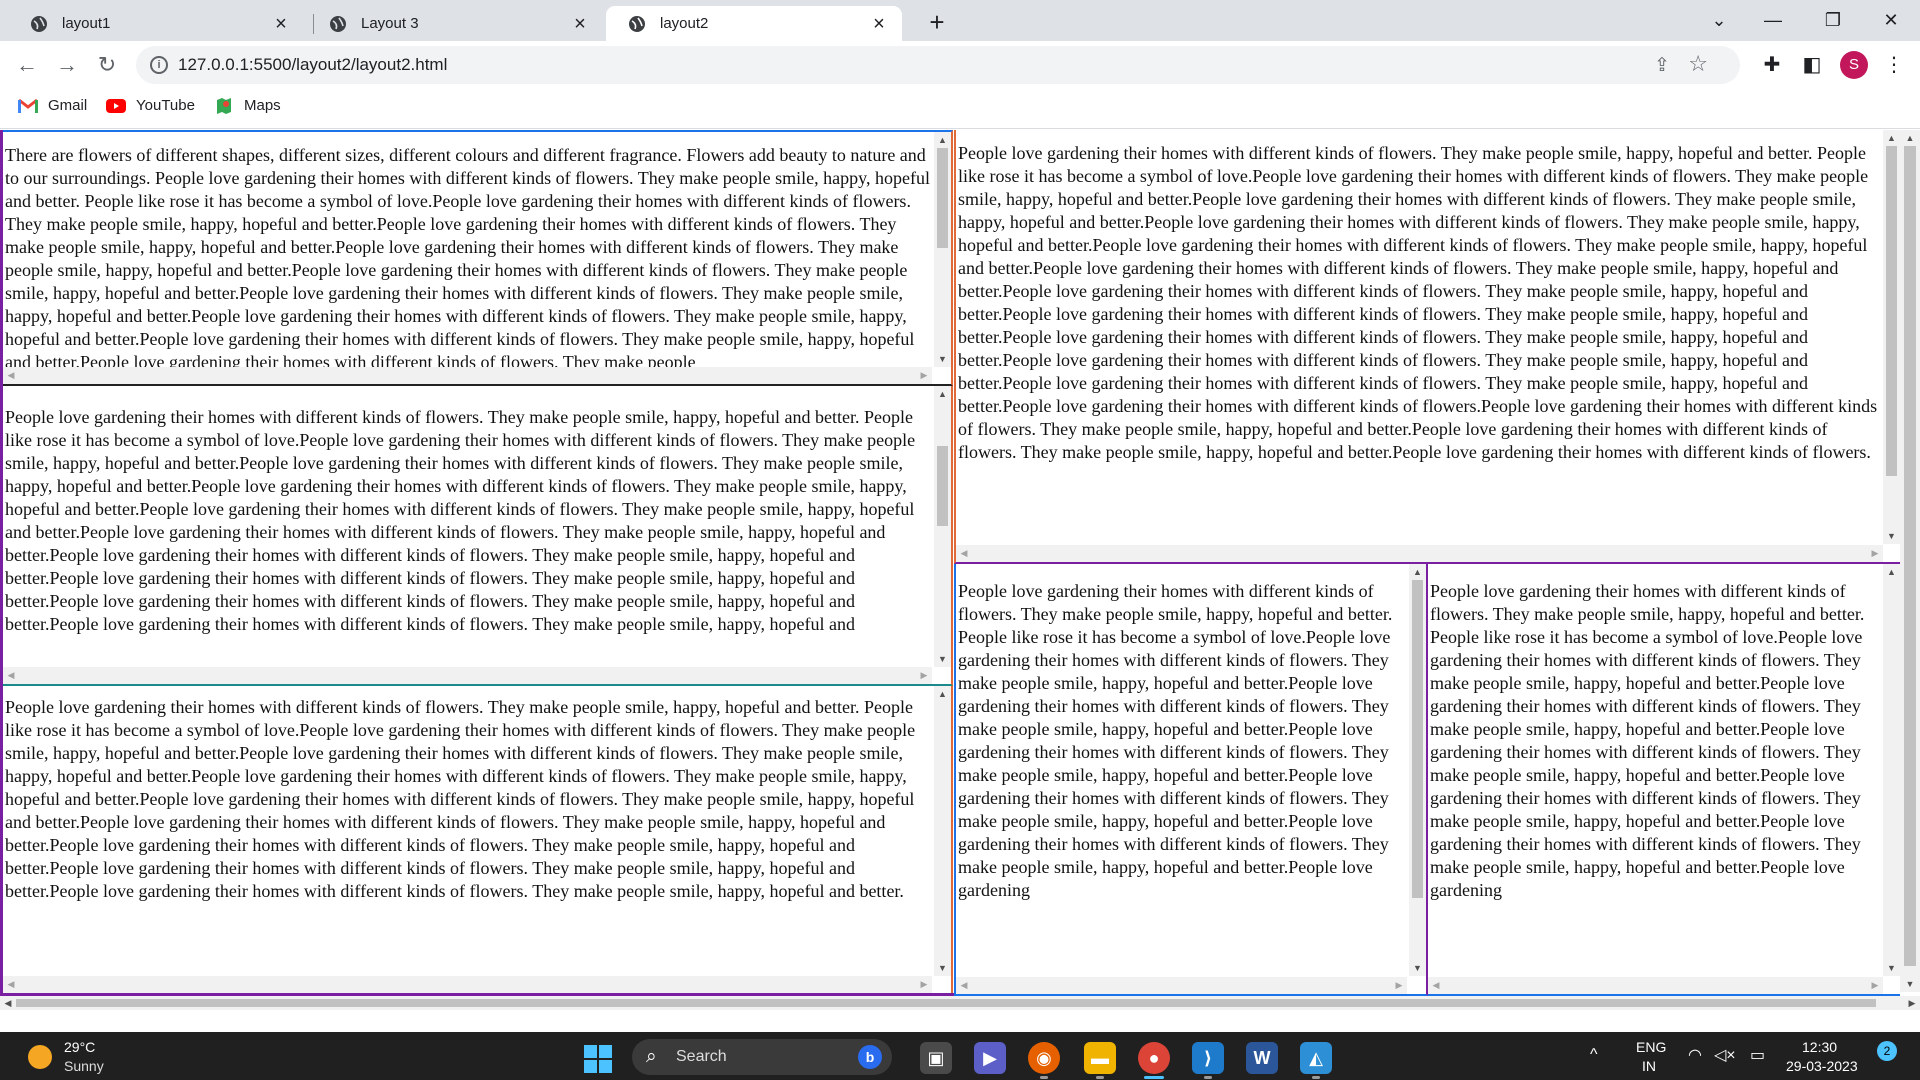 The height and width of the screenshot is (1080, 1920). I want to click on sun-icon, so click(40, 1057).